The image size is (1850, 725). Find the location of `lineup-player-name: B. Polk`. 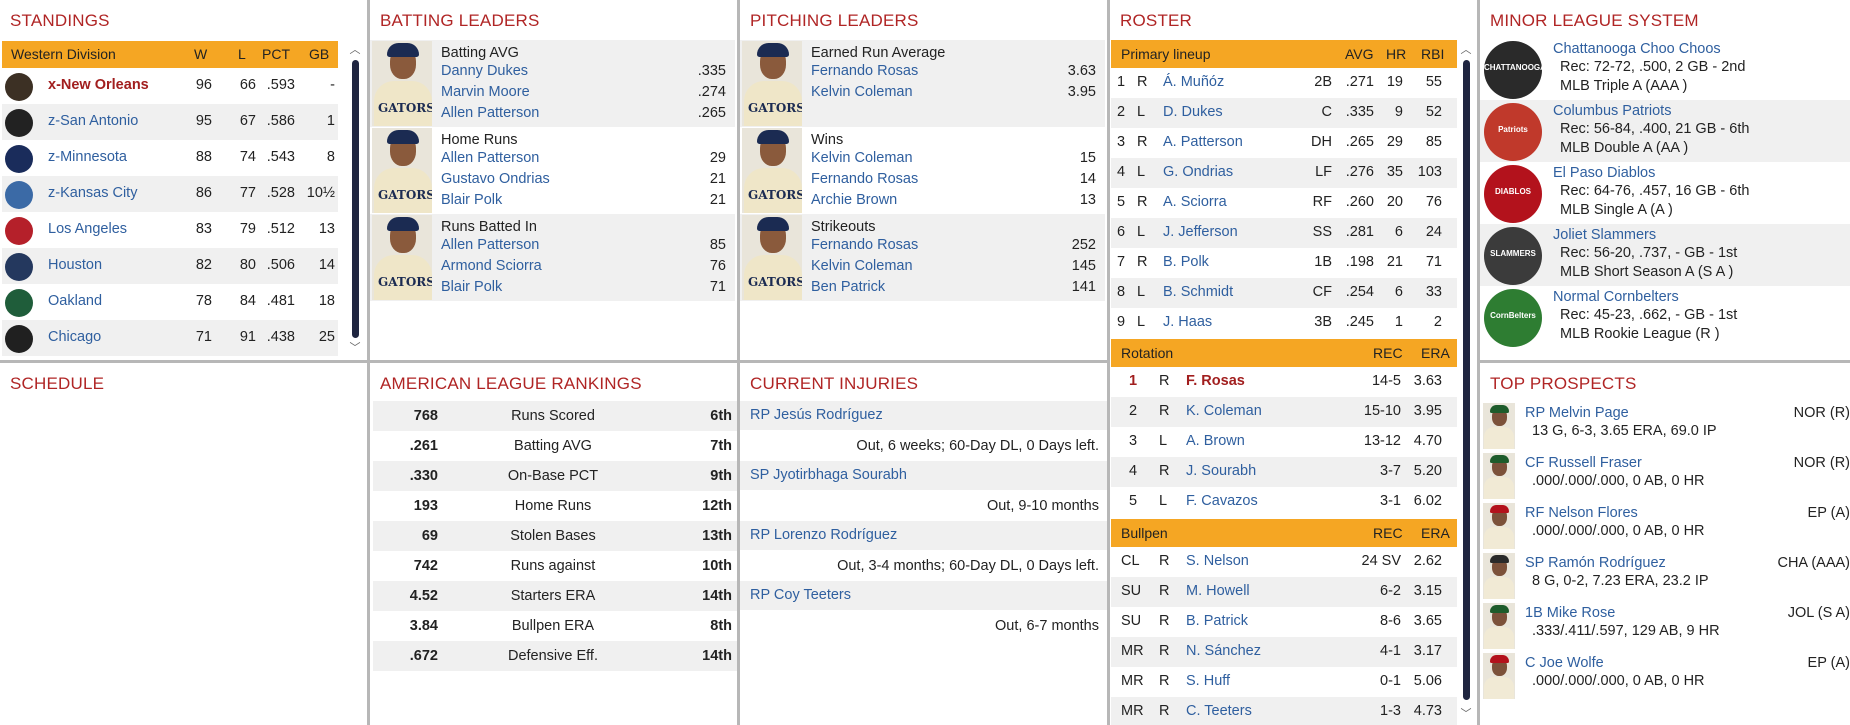

lineup-player-name: B. Polk is located at coordinates (1186, 262).